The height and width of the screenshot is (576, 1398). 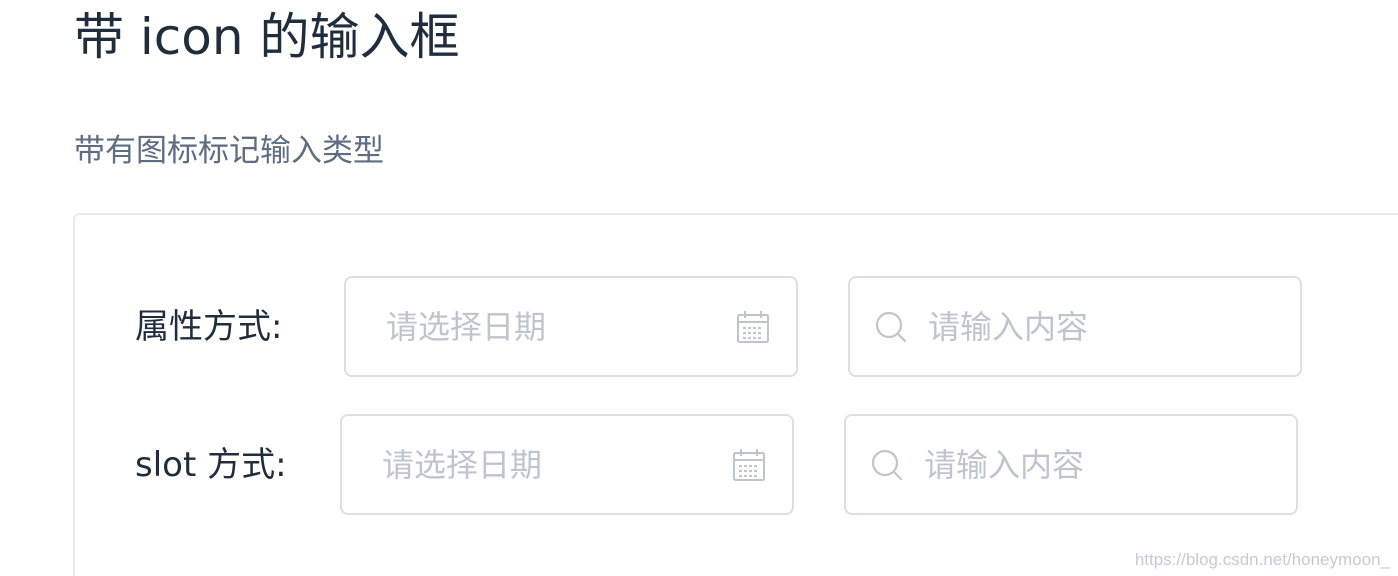 What do you see at coordinates (1262, 559) in the screenshot?
I see `watermark: https://blog.csdn.net/honeymoon_` at bounding box center [1262, 559].